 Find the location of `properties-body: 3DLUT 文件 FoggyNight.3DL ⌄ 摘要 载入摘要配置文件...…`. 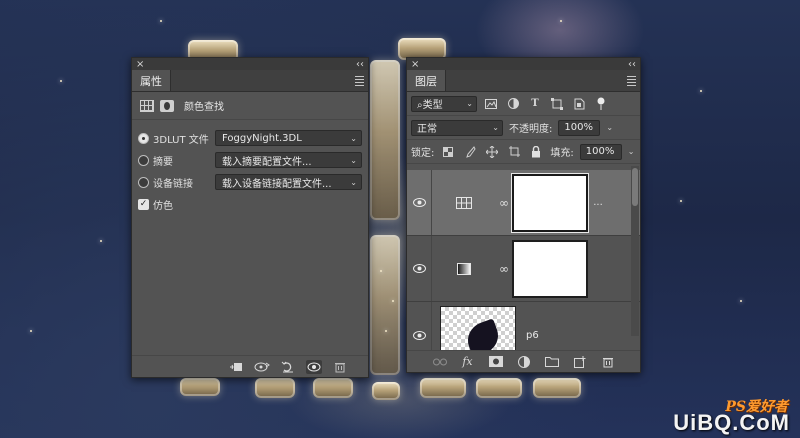

properties-body: 3DLUT 文件 FoggyNight.3DL ⌄ 摘要 载入摘要配置文件...… is located at coordinates (250, 167).